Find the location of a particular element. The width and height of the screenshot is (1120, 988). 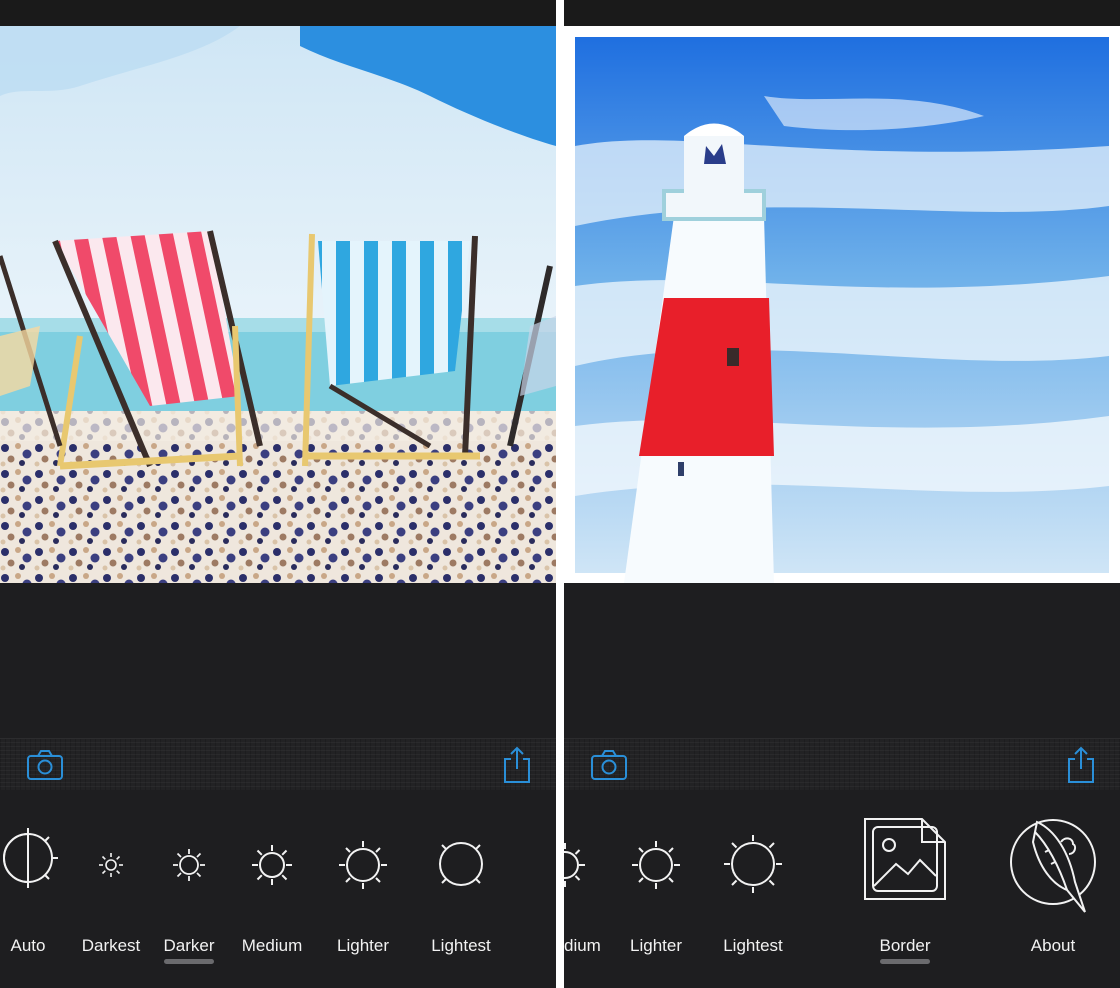

sun-darker-icon is located at coordinates (189, 865).